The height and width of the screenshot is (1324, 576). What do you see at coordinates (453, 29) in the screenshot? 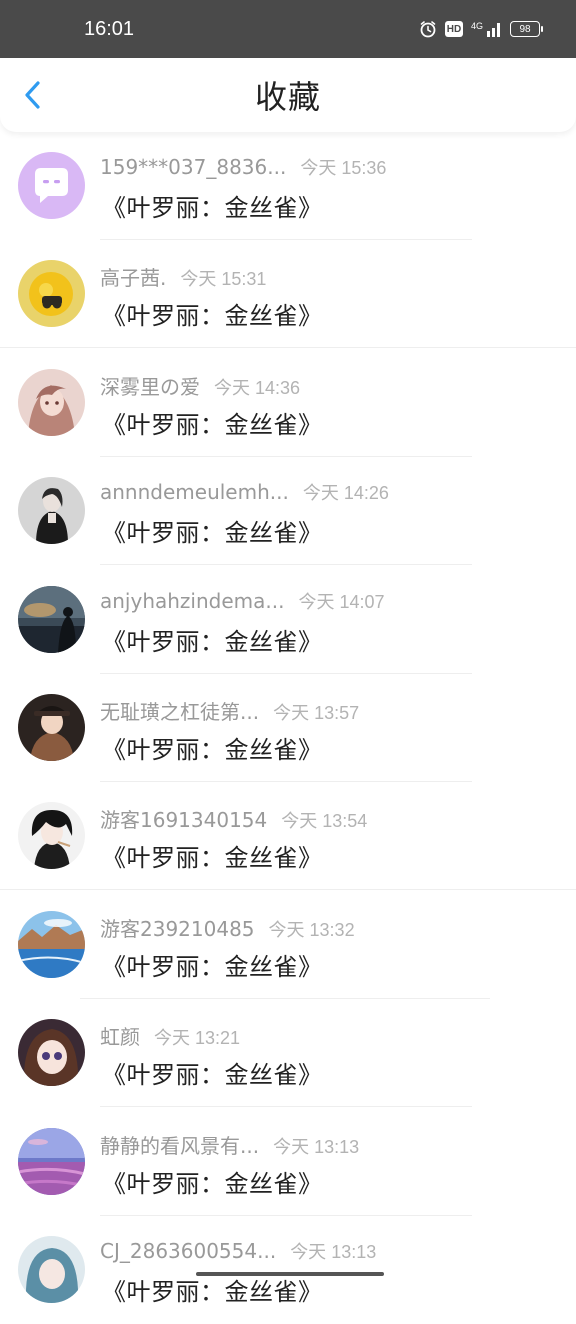
I see `hd-icon: HD` at bounding box center [453, 29].